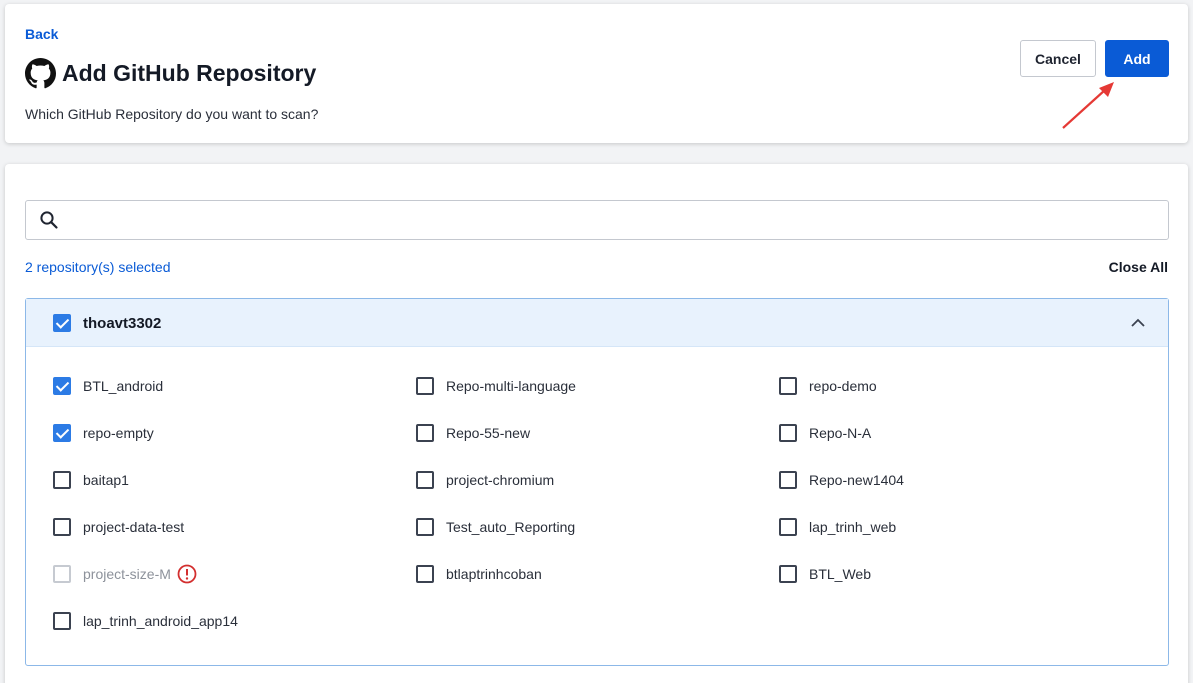 The height and width of the screenshot is (683, 1193). I want to click on repository-item: project-chromium, so click(485, 480).